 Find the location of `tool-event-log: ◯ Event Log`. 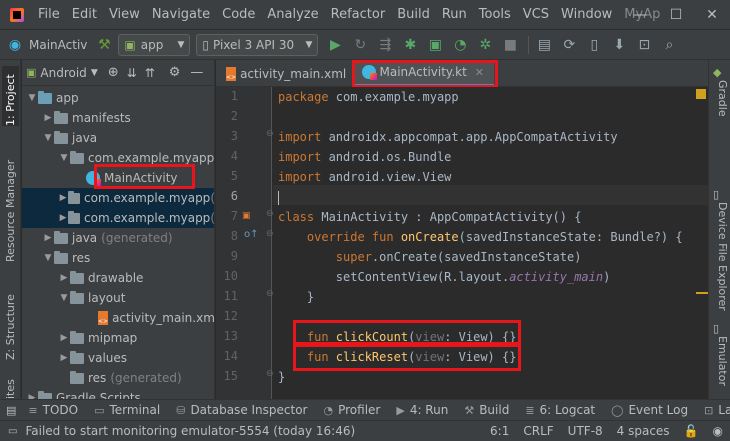

tool-event-log: ◯ Event Log is located at coordinates (649, 410).